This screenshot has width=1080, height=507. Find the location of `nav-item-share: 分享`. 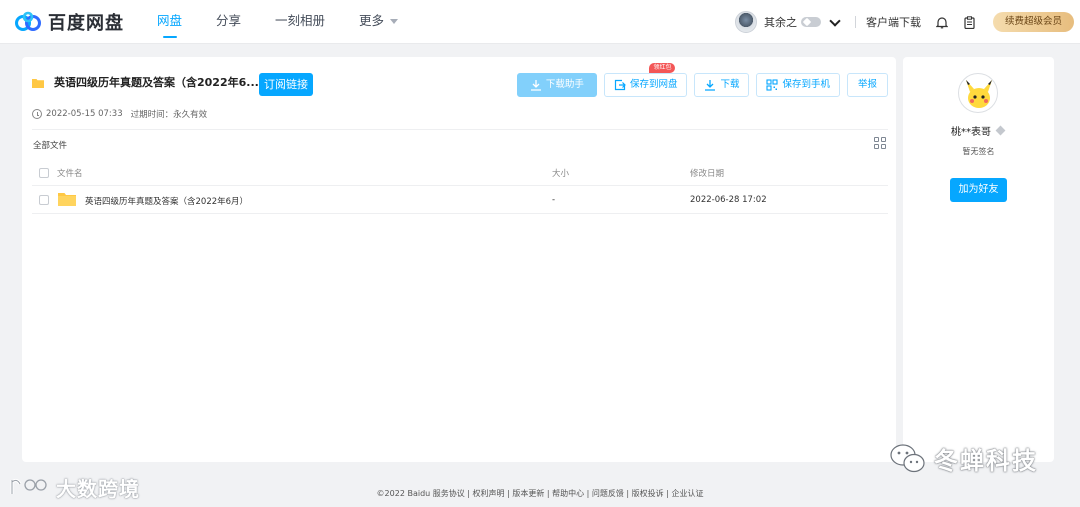

nav-item-share: 分享 is located at coordinates (228, 22).